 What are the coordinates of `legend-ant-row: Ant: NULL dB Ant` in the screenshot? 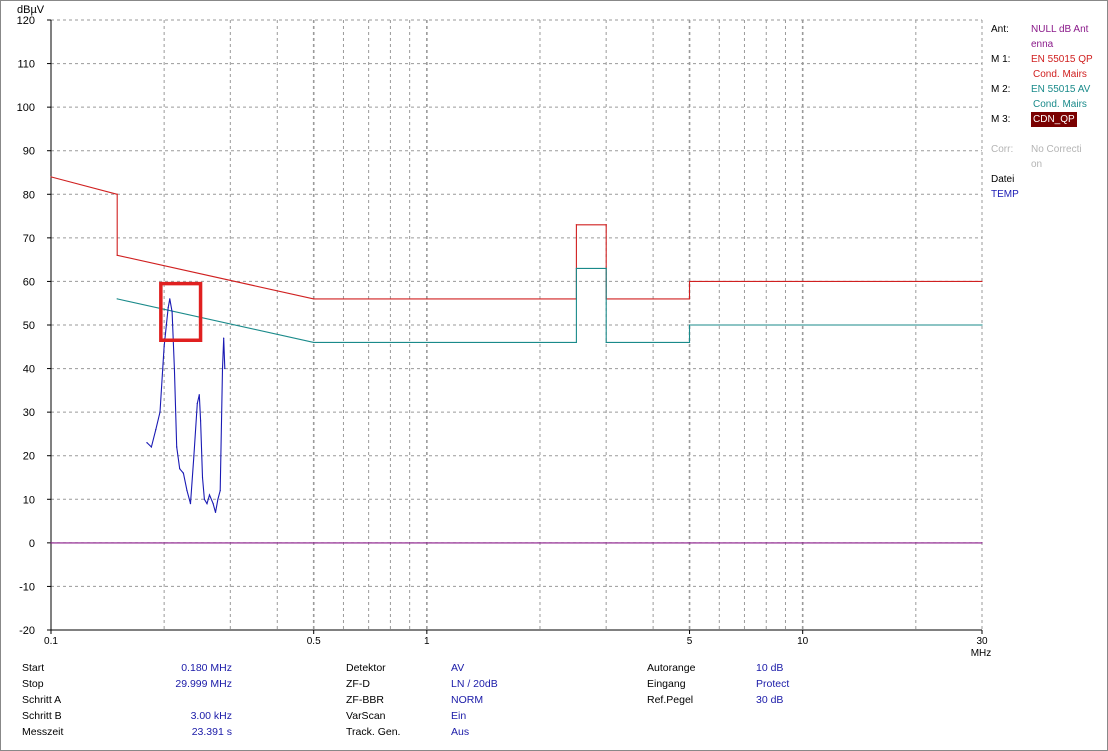 It's located at (1046, 29).